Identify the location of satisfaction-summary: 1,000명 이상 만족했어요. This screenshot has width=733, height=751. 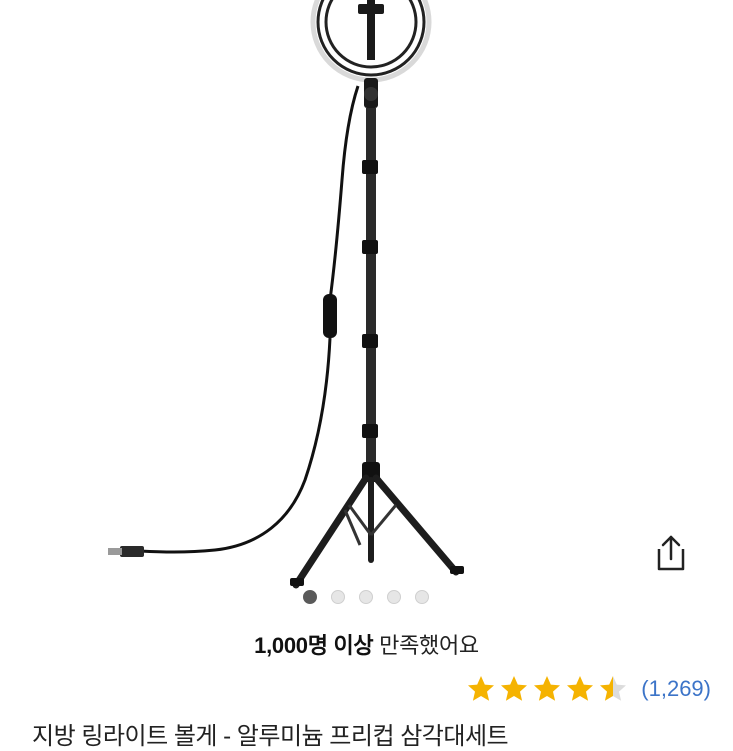
(366, 644).